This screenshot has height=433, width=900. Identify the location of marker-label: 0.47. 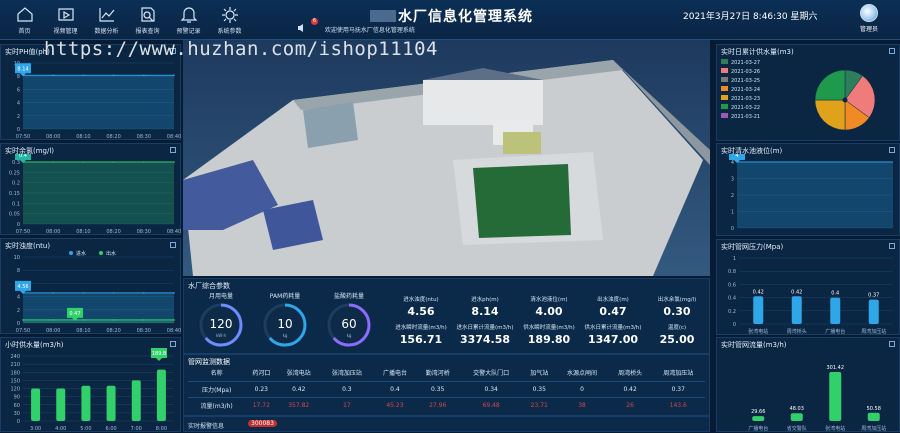
(74, 314).